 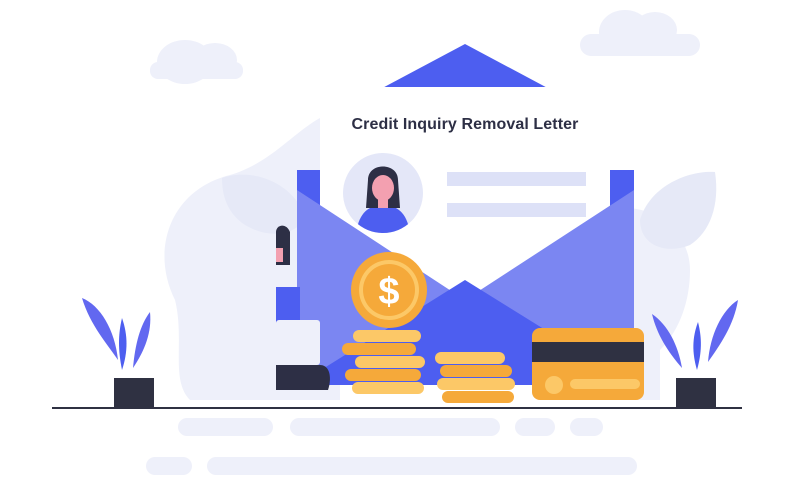 What do you see at coordinates (678, 210) in the screenshot?
I see `leaf-right` at bounding box center [678, 210].